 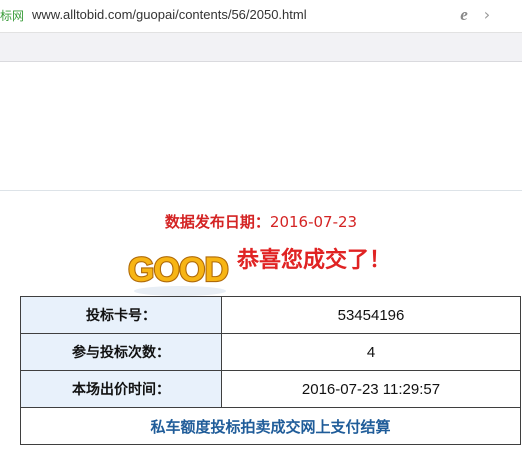 I want to click on payment-link: 私车额度投标拍卖成交网上支付结算, so click(x=270, y=427).